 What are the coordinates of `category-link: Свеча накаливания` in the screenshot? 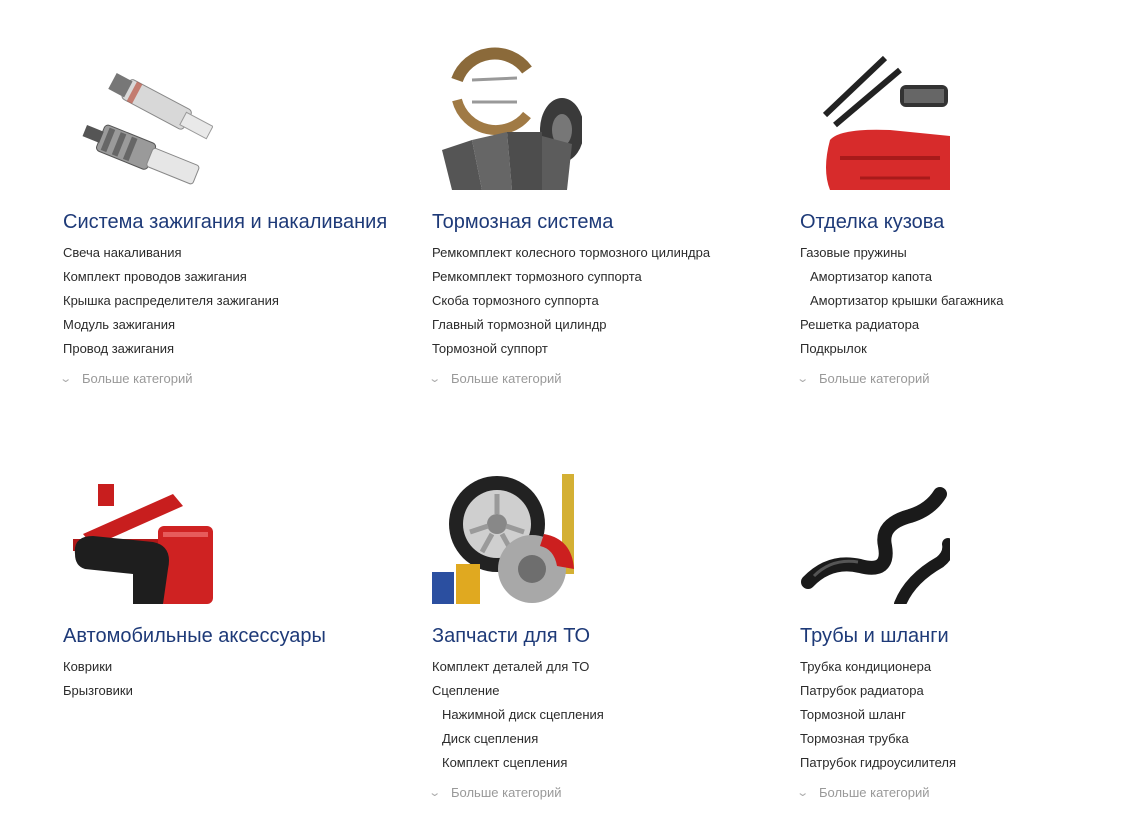 It's located at (228, 253).